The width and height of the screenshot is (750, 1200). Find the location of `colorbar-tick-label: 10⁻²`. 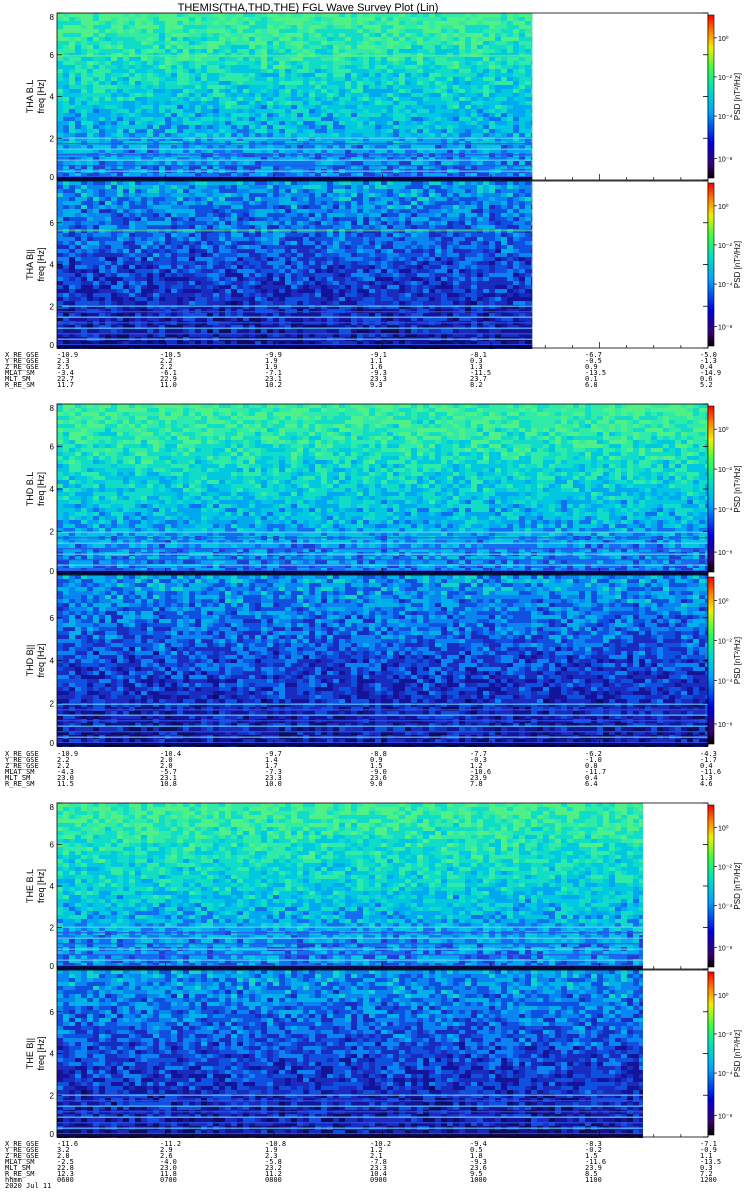

colorbar-tick-label: 10⁻² is located at coordinates (725, 78).